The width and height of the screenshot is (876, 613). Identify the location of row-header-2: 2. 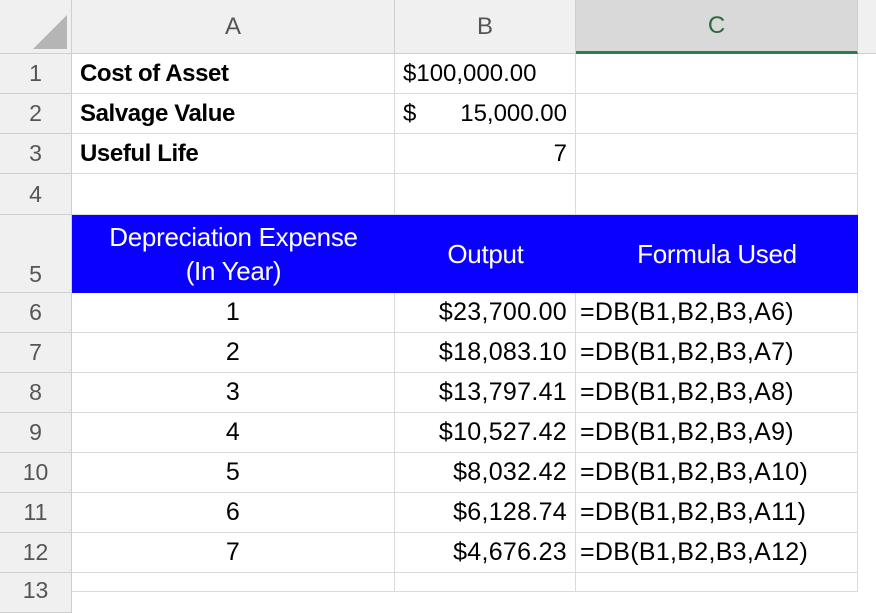
(36, 114).